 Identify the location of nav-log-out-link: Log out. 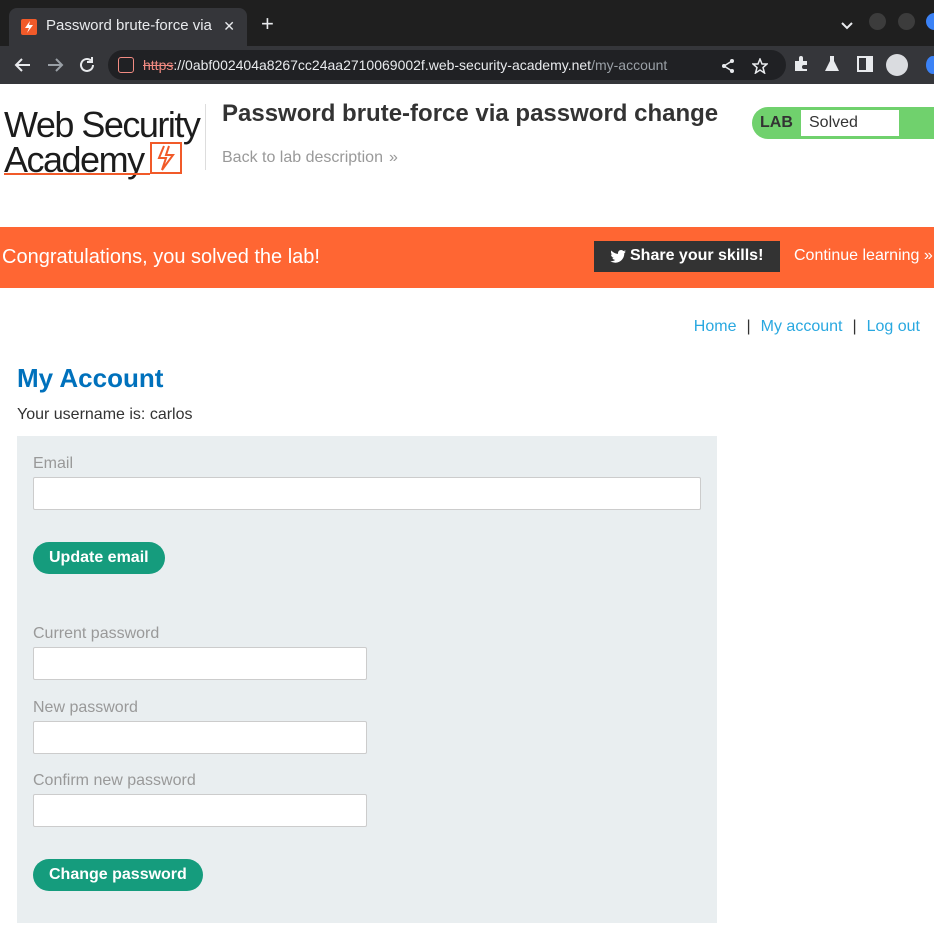
(893, 326).